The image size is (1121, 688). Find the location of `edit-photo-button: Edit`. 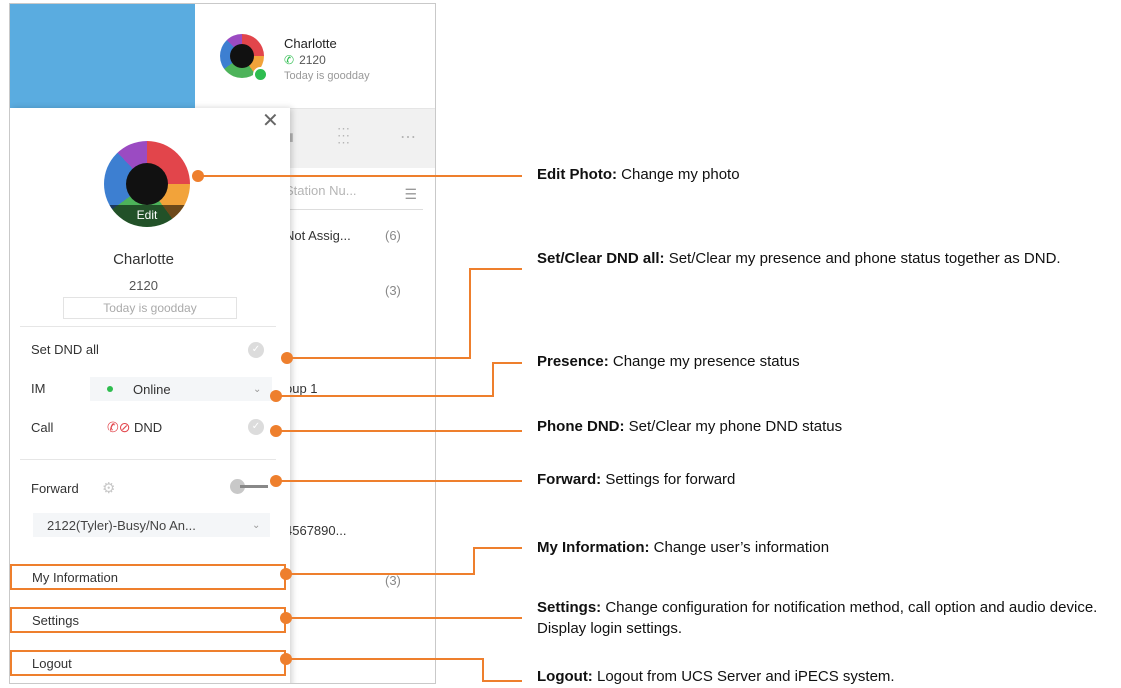

edit-photo-button: Edit is located at coordinates (147, 216).